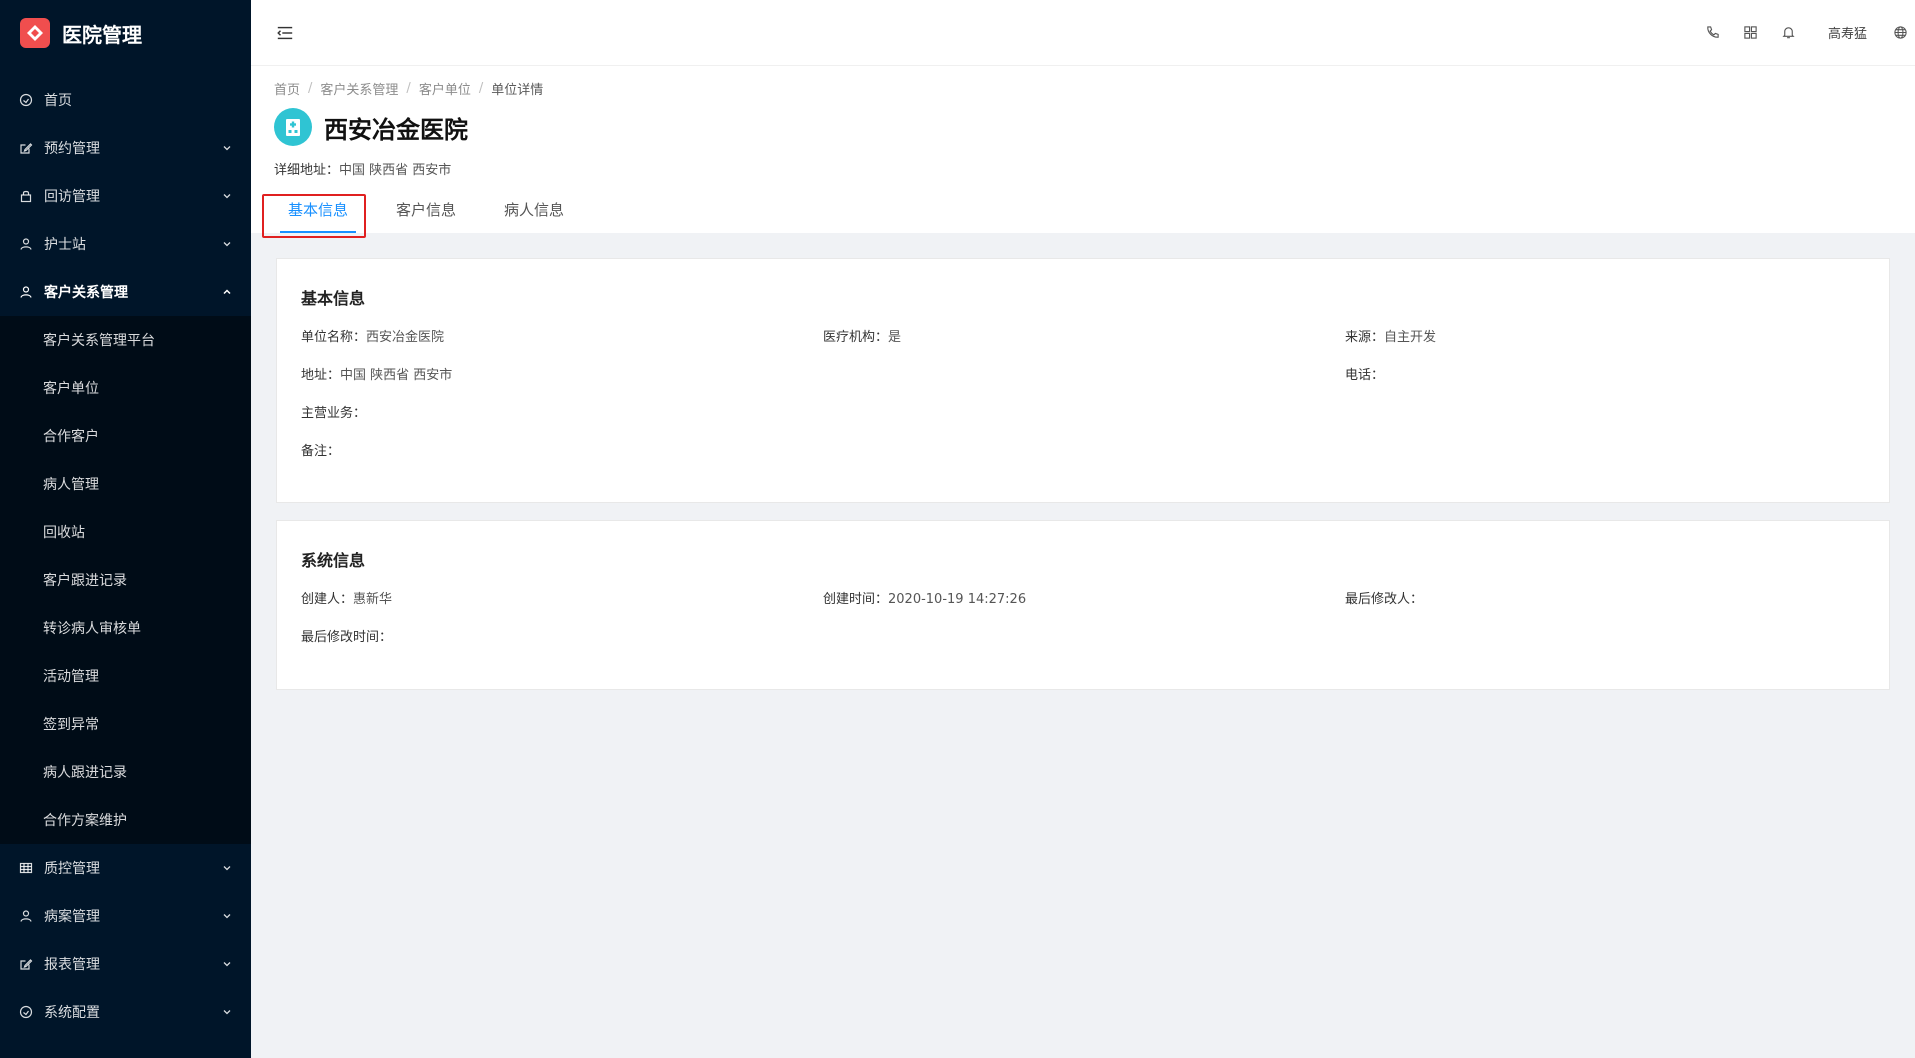 This screenshot has width=1915, height=1058. What do you see at coordinates (405, 337) in the screenshot?
I see `field-value: 西安冶金医院` at bounding box center [405, 337].